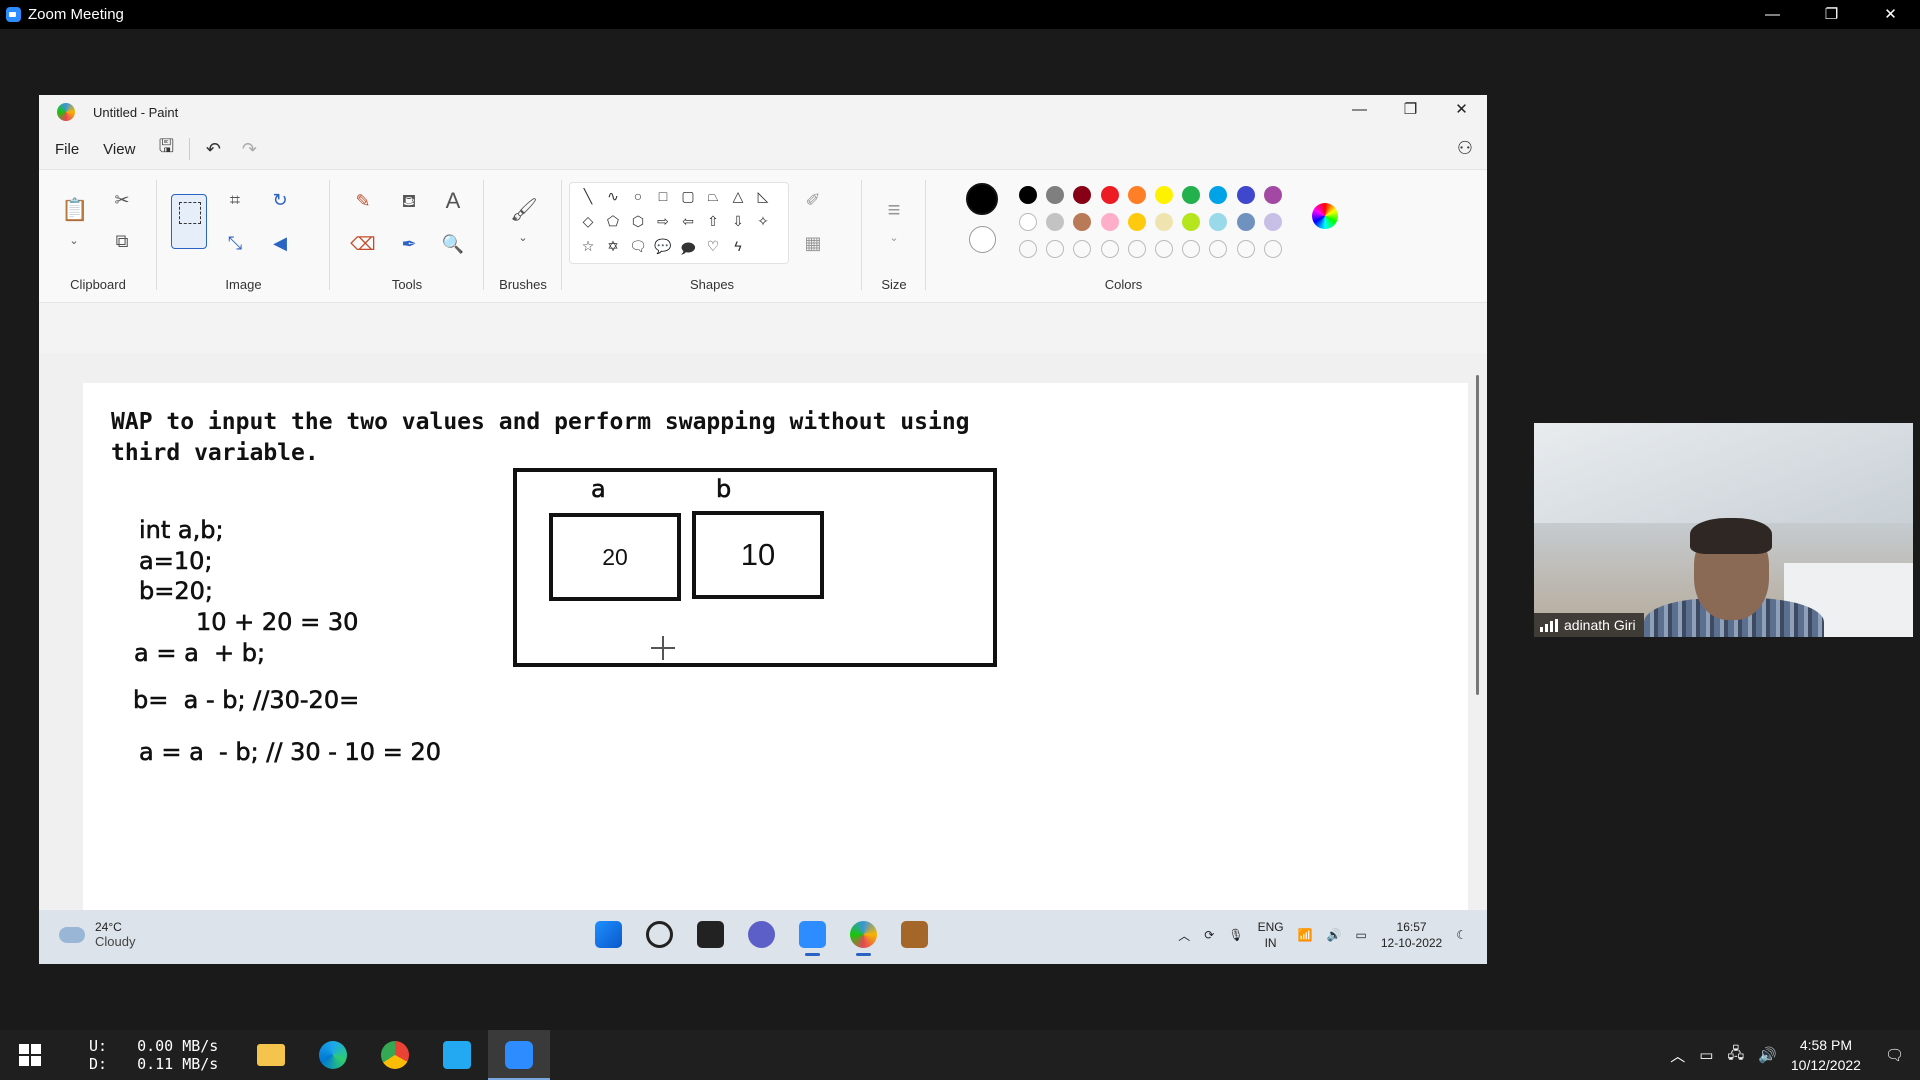 The width and height of the screenshot is (1920, 1080). What do you see at coordinates (663, 196) in the screenshot?
I see `rectangle-shape-icon: □` at bounding box center [663, 196].